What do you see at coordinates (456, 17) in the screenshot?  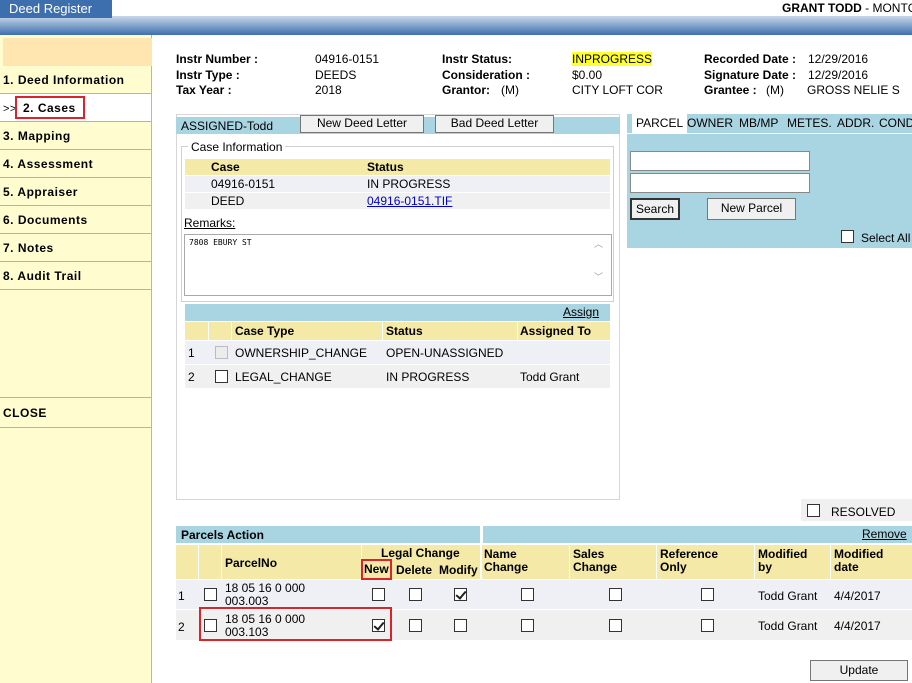 I see `top-bar` at bounding box center [456, 17].